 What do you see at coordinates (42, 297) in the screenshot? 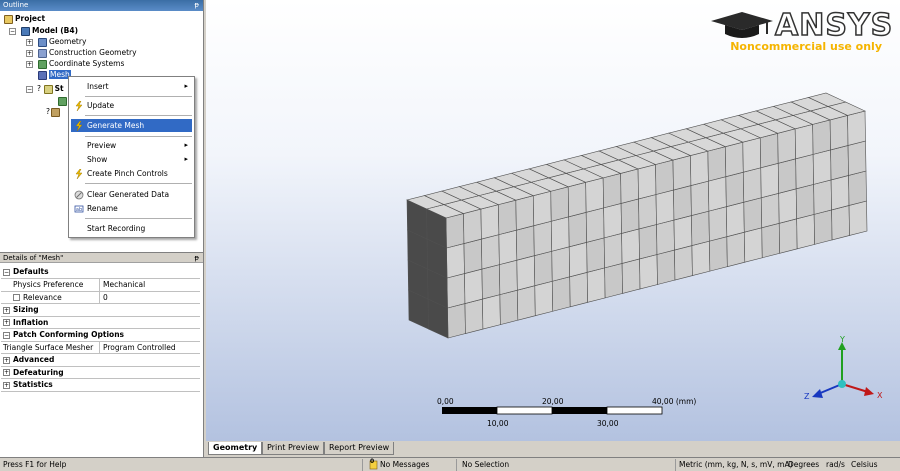
I see `property-key: Relevance` at bounding box center [42, 297].